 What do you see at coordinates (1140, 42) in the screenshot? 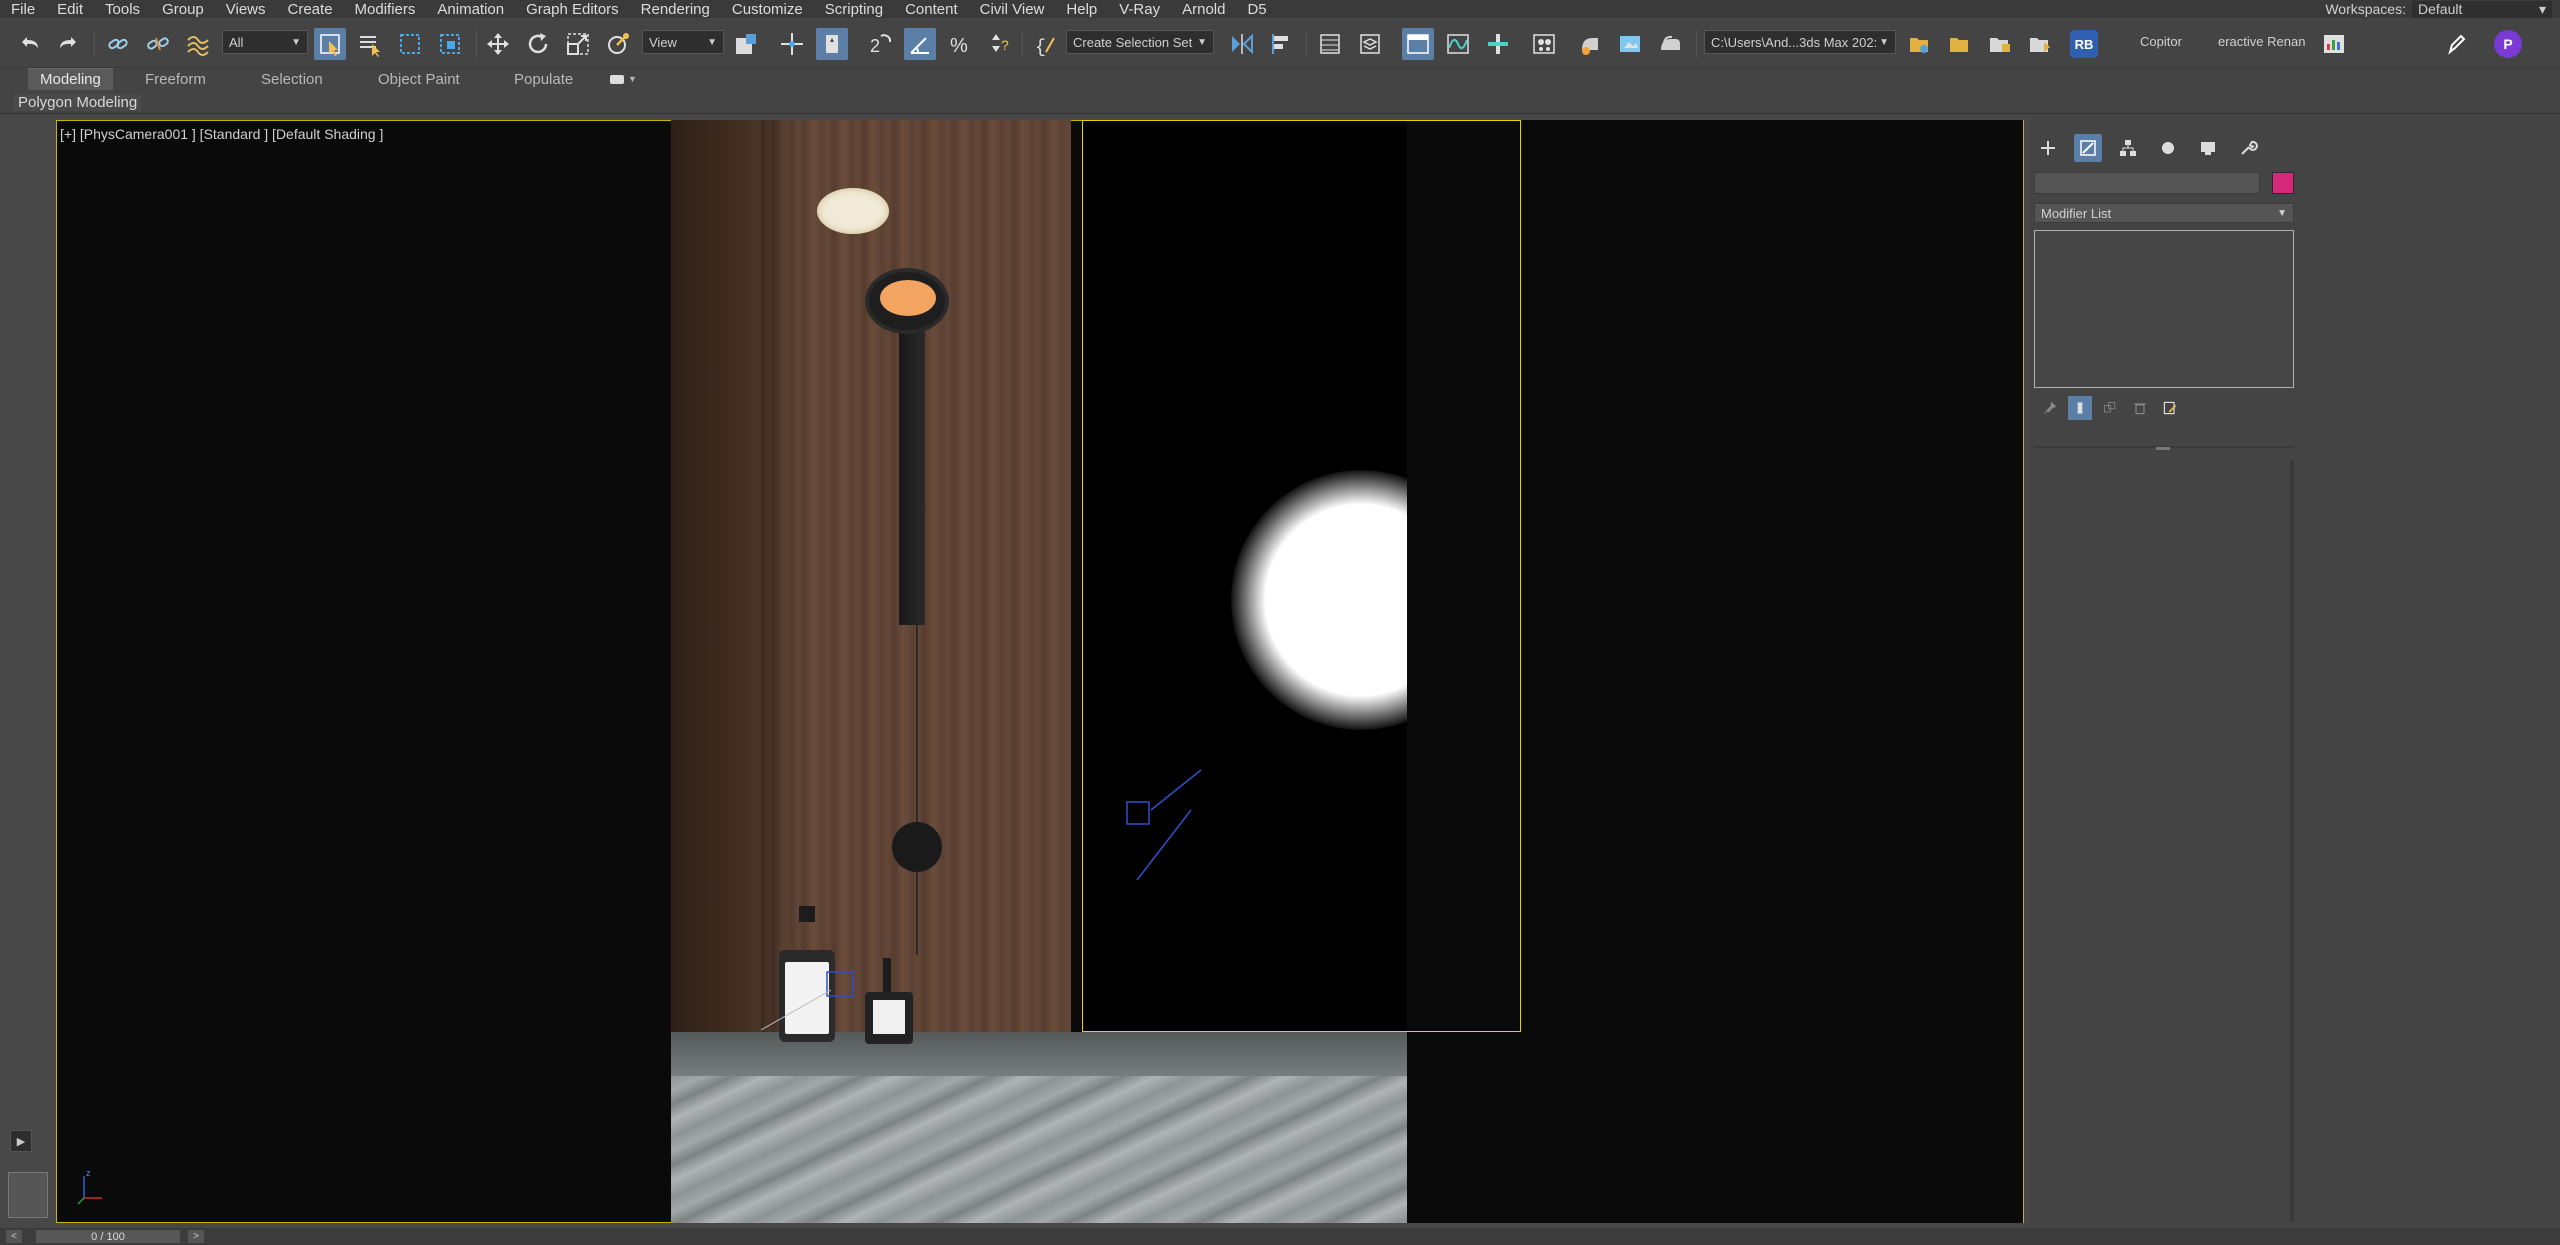
I see `named-selection-dropdown: Create Selection Set ▼` at bounding box center [1140, 42].